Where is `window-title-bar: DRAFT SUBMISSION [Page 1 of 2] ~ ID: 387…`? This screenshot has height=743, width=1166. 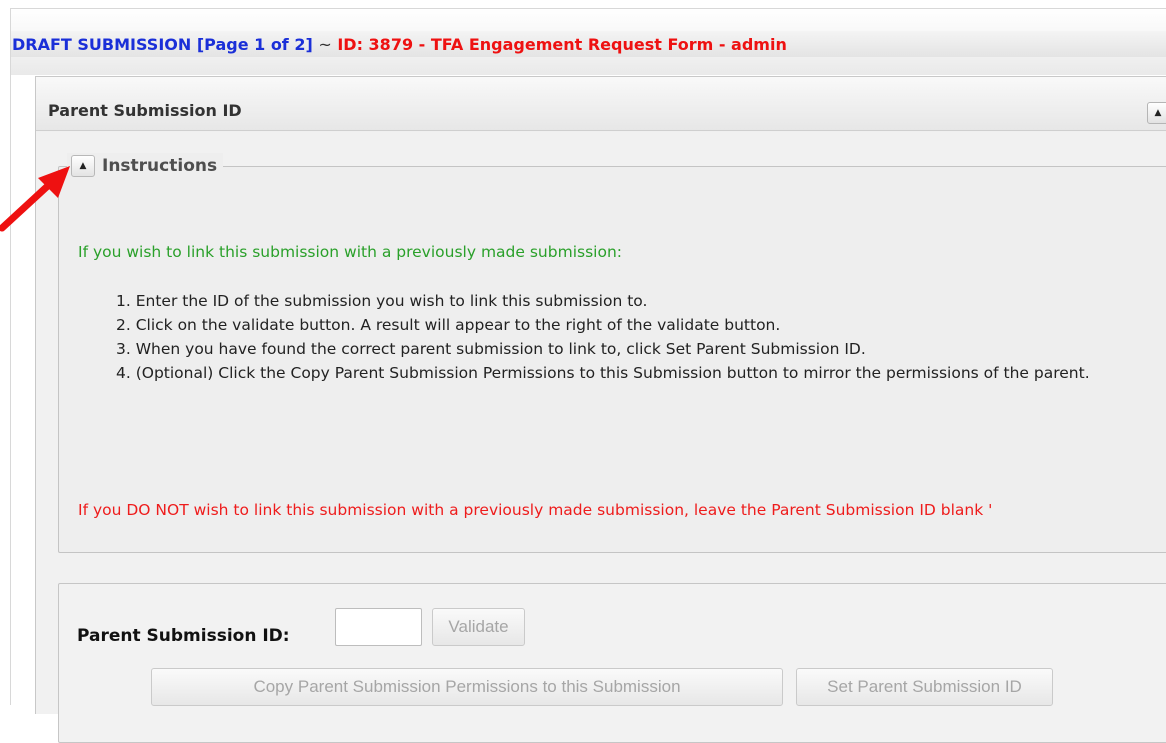 window-title-bar: DRAFT SUBMISSION [Page 1 of 2] ~ ID: 387… is located at coordinates (588, 42).